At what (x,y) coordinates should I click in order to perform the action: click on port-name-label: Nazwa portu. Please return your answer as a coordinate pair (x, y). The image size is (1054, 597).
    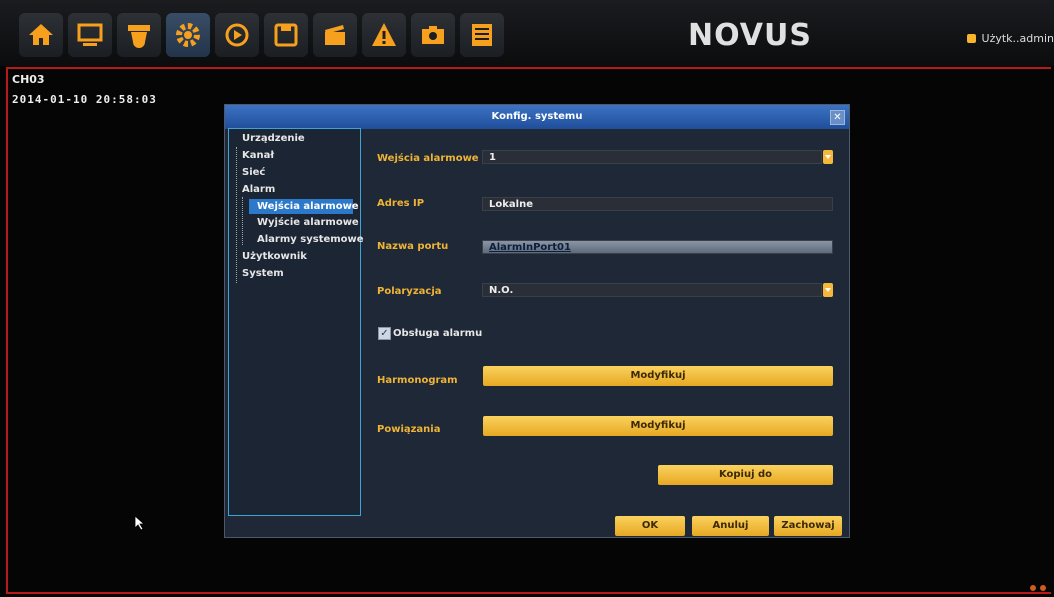
    Looking at the image, I should click on (413, 246).